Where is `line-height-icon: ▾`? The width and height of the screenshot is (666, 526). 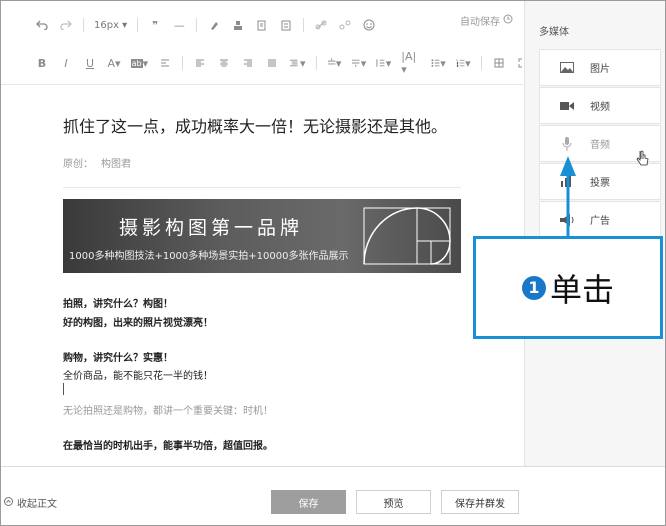 line-height-icon: ▾ is located at coordinates (383, 63).